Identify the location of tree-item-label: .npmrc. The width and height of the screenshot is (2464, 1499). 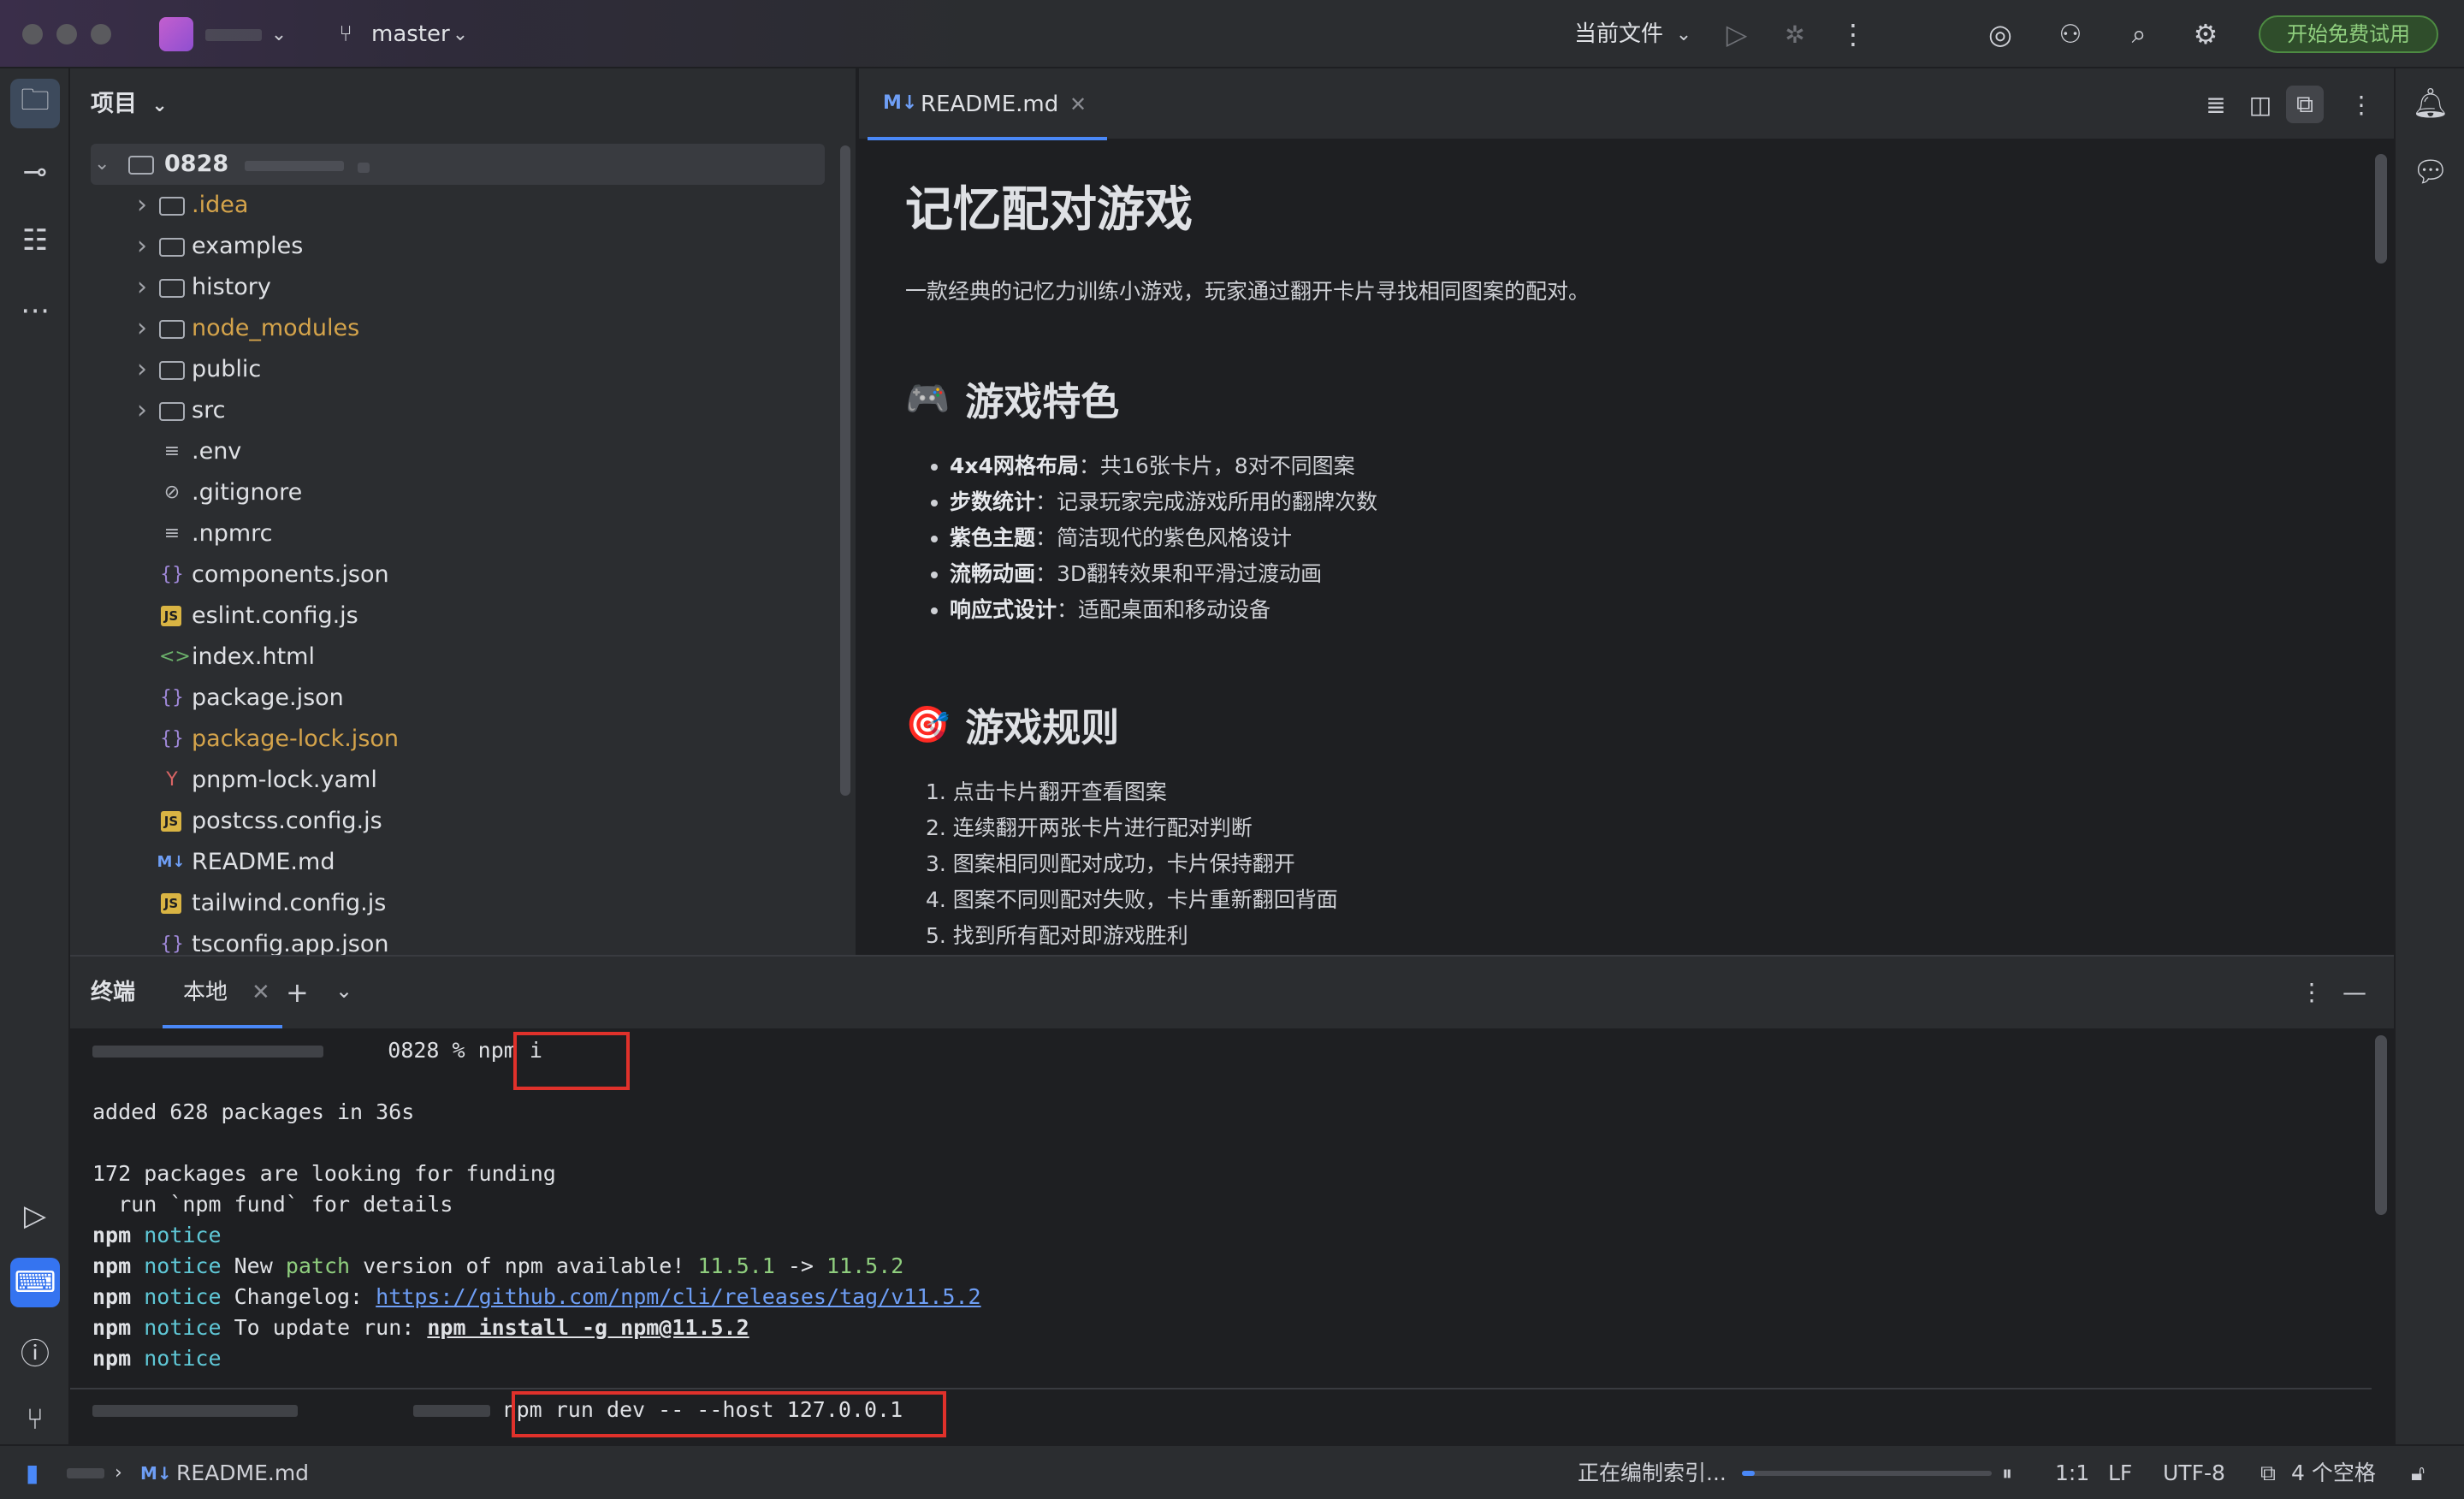
(232, 533).